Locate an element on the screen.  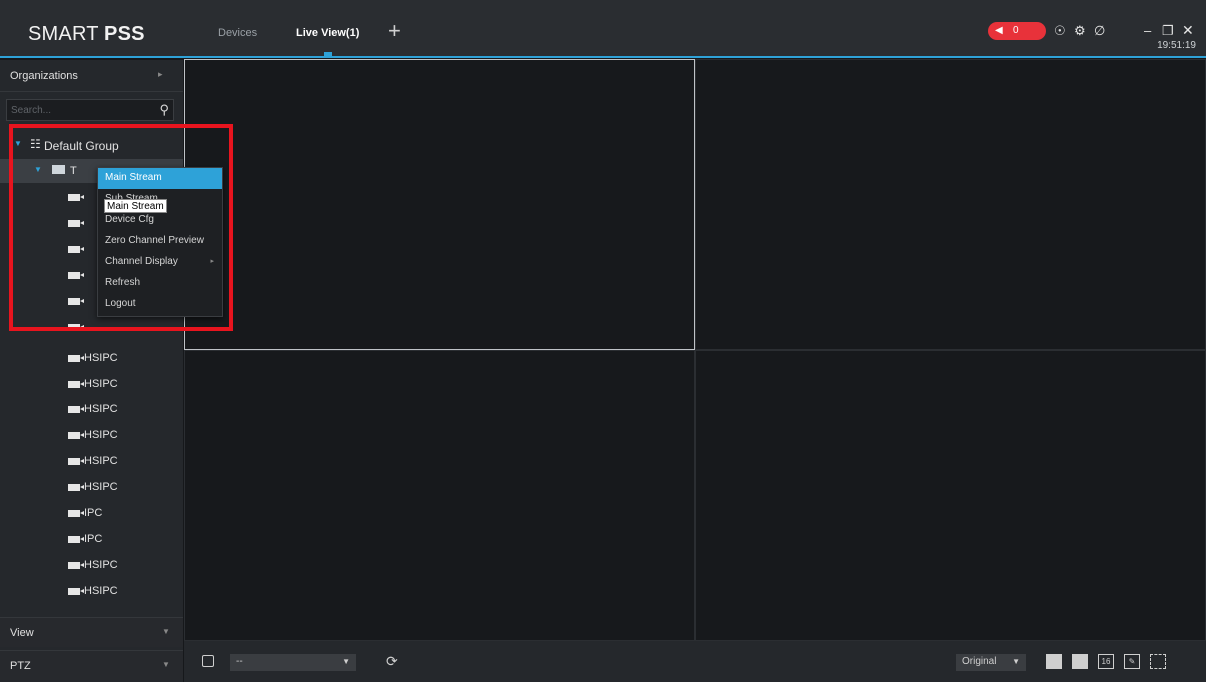
custom-layout-icon: ✎ is located at coordinates (1132, 661).